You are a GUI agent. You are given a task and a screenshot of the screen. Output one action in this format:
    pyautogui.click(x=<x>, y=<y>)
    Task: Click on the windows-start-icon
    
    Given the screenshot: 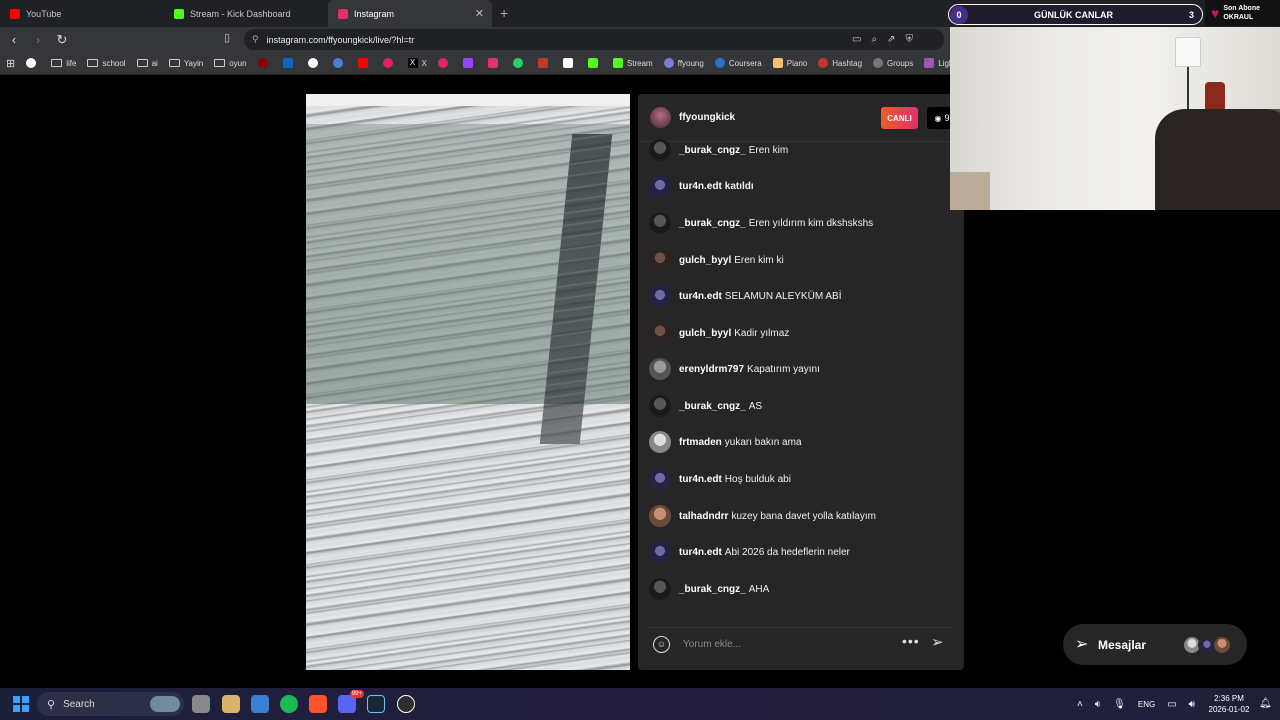 What is the action you would take?
    pyautogui.click(x=21, y=704)
    